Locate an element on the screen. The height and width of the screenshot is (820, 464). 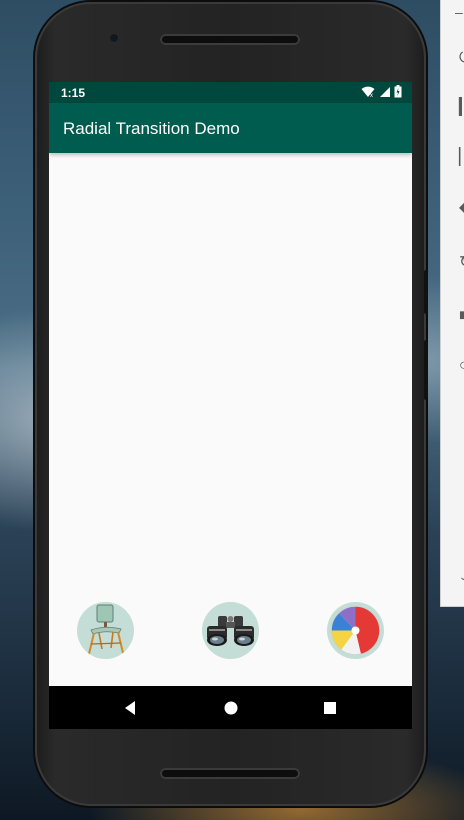
beach-ball-thumbnail is located at coordinates (355, 630).